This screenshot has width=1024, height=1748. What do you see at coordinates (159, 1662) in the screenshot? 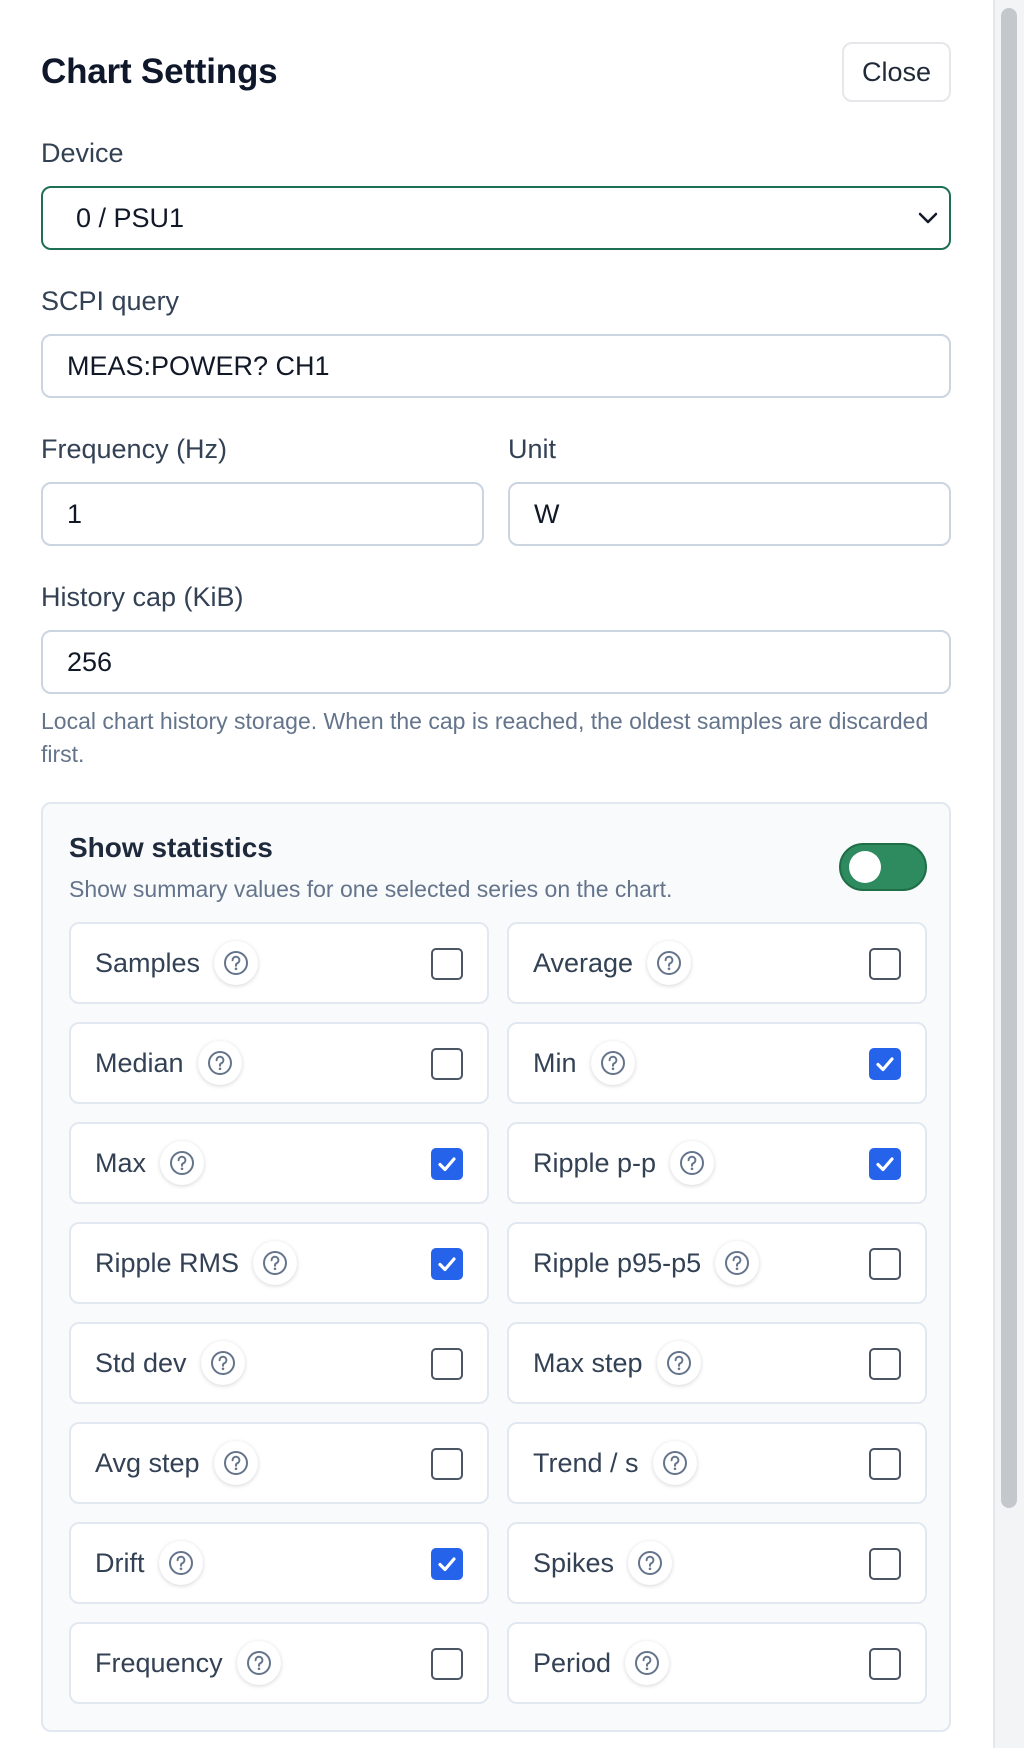
I see `stat-option-label: Frequency` at bounding box center [159, 1662].